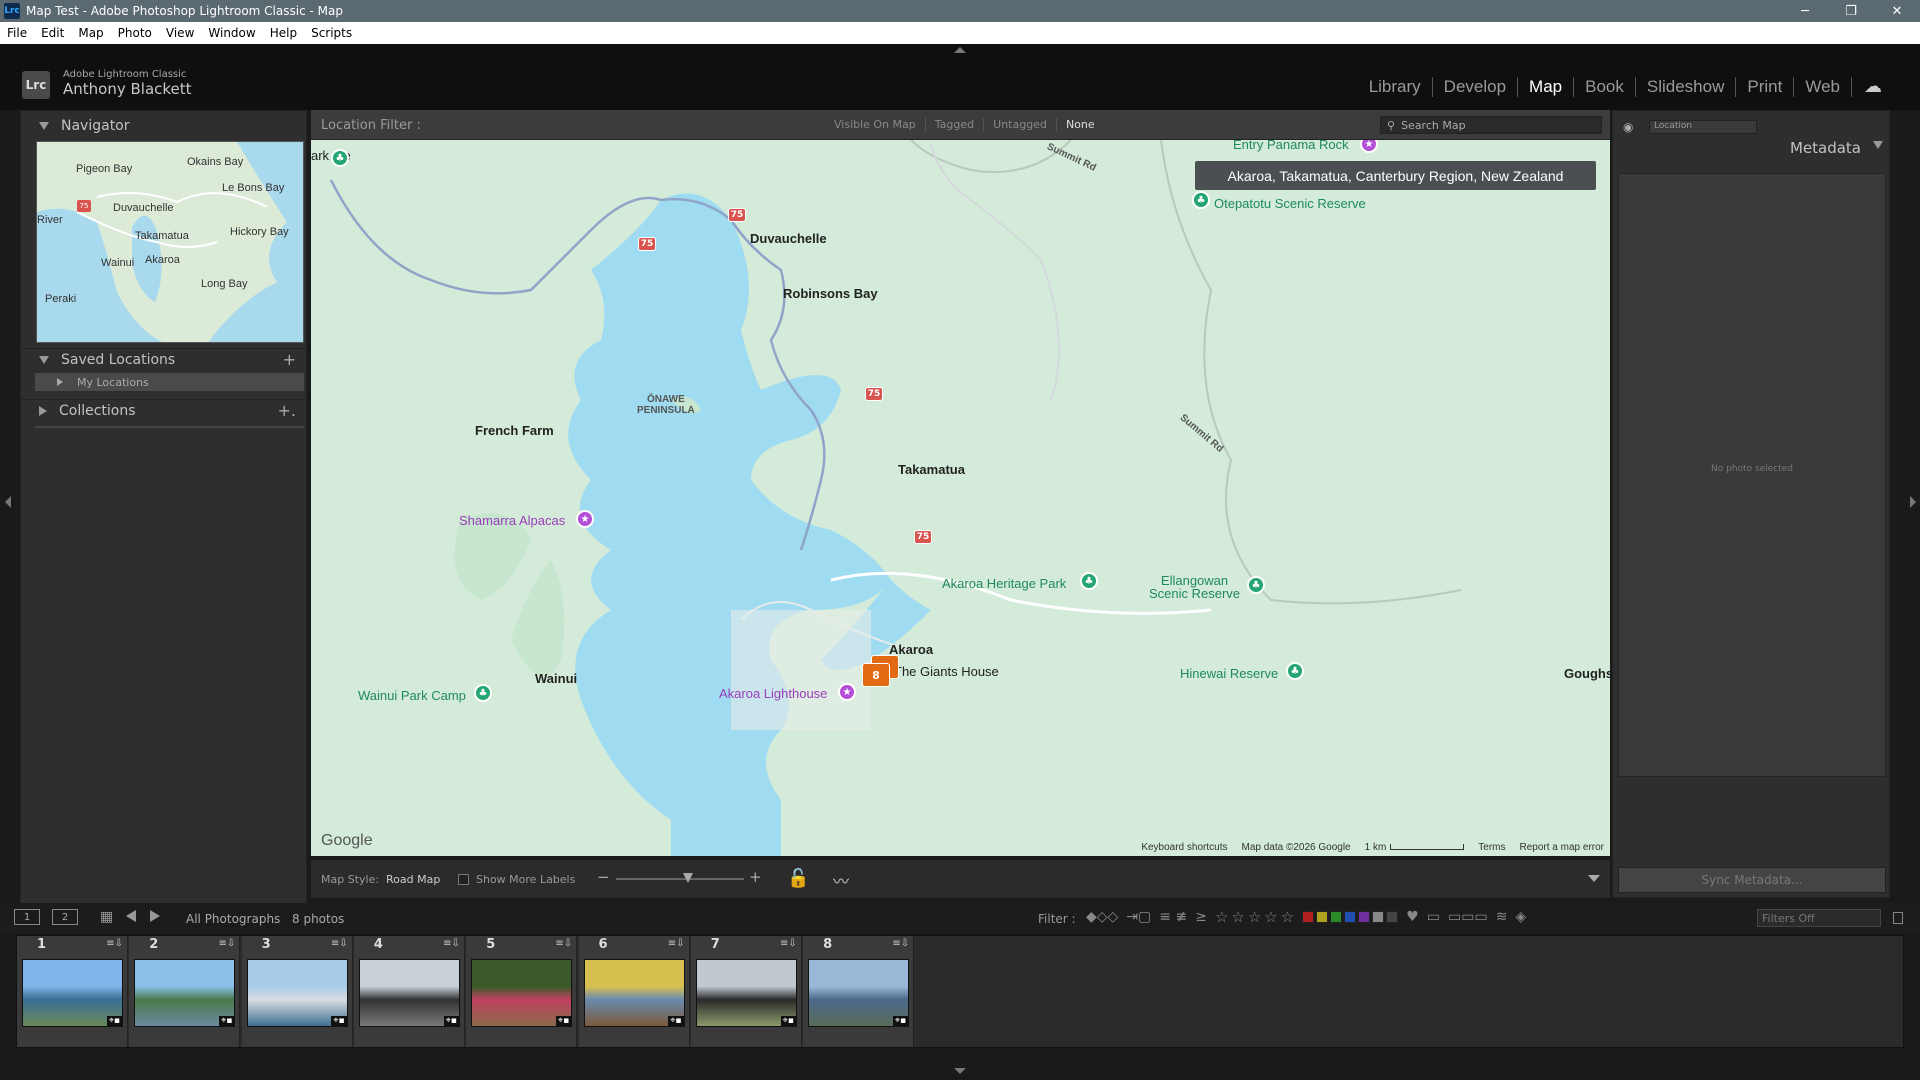 This screenshot has height=1080, width=1920. I want to click on stack-icon: ≋, so click(1502, 917).